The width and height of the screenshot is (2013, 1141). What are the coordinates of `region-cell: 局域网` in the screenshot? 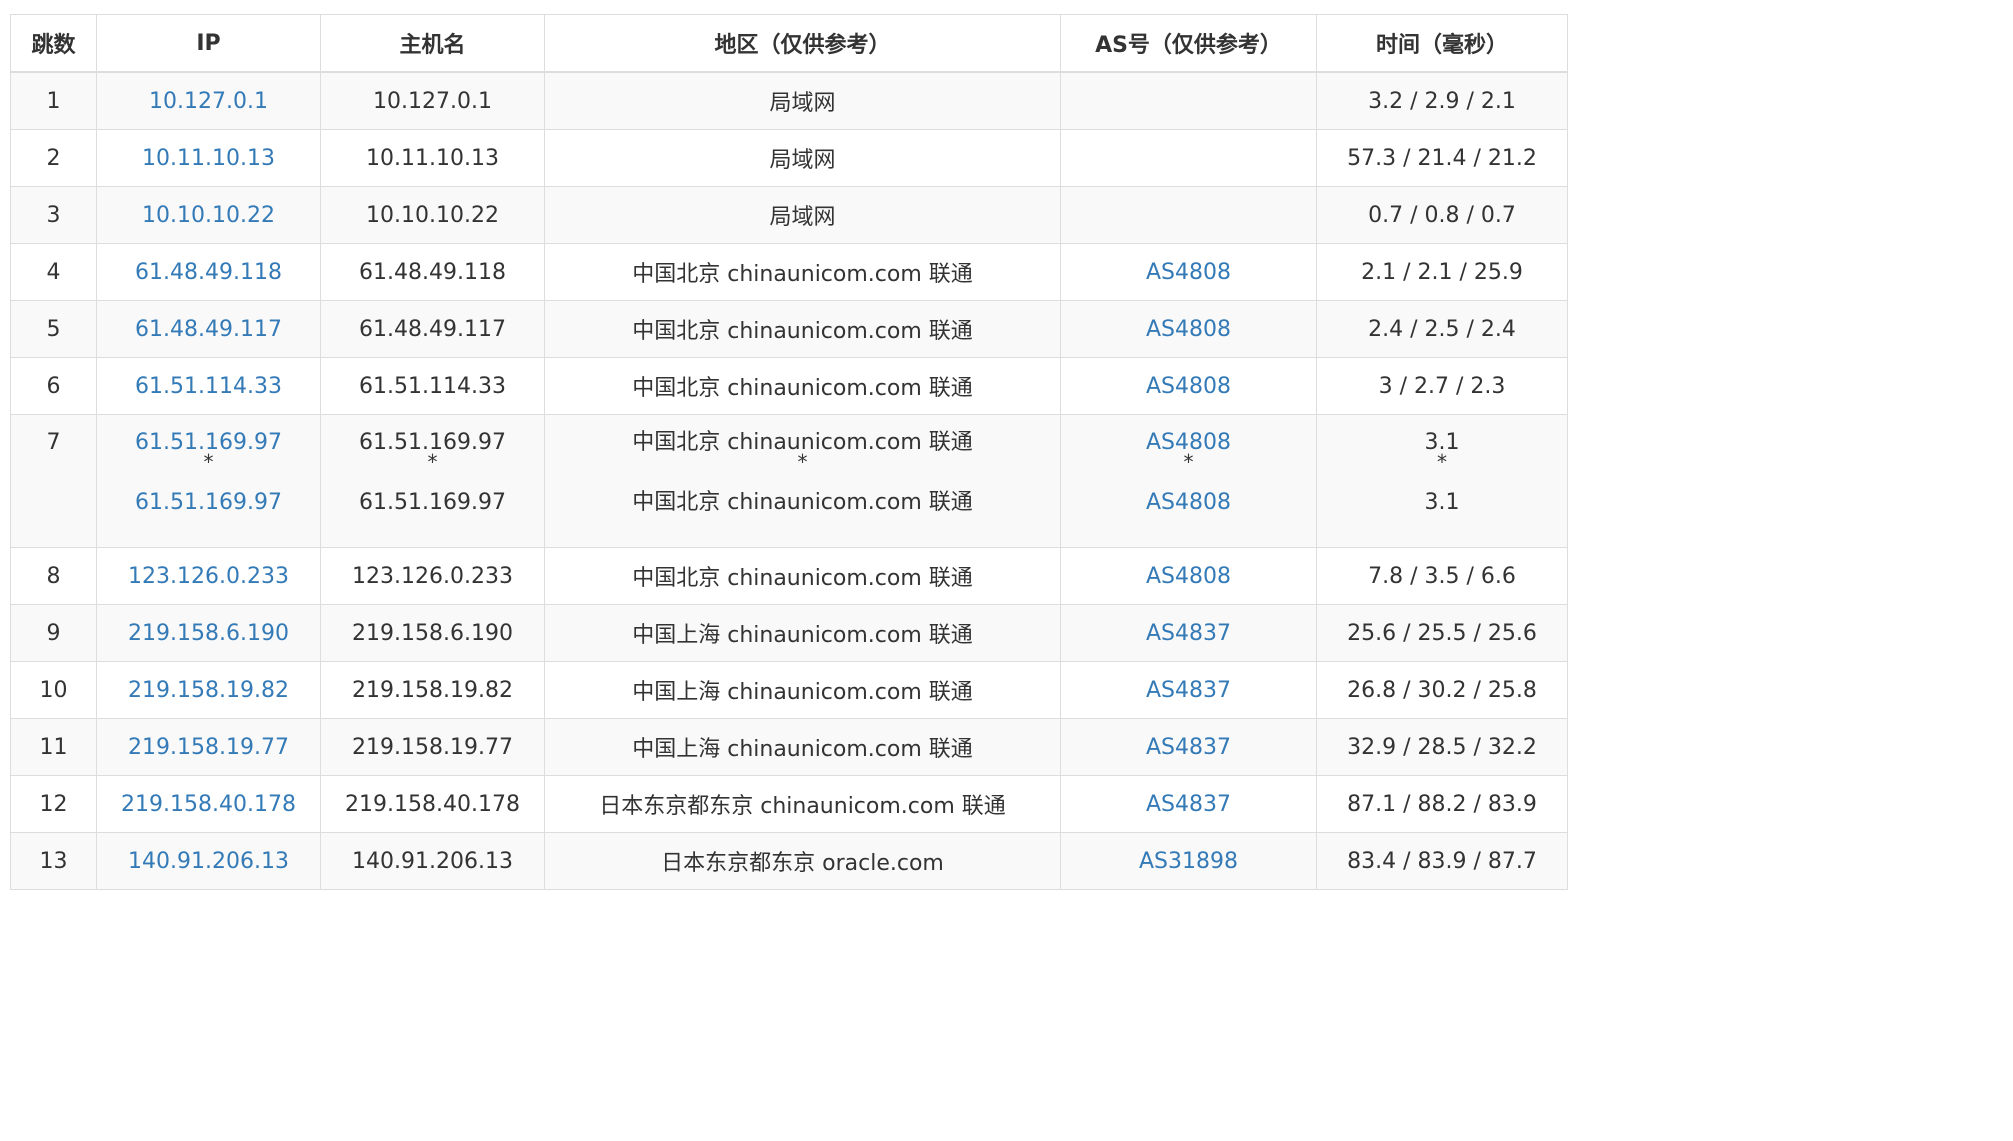 It's located at (802, 215).